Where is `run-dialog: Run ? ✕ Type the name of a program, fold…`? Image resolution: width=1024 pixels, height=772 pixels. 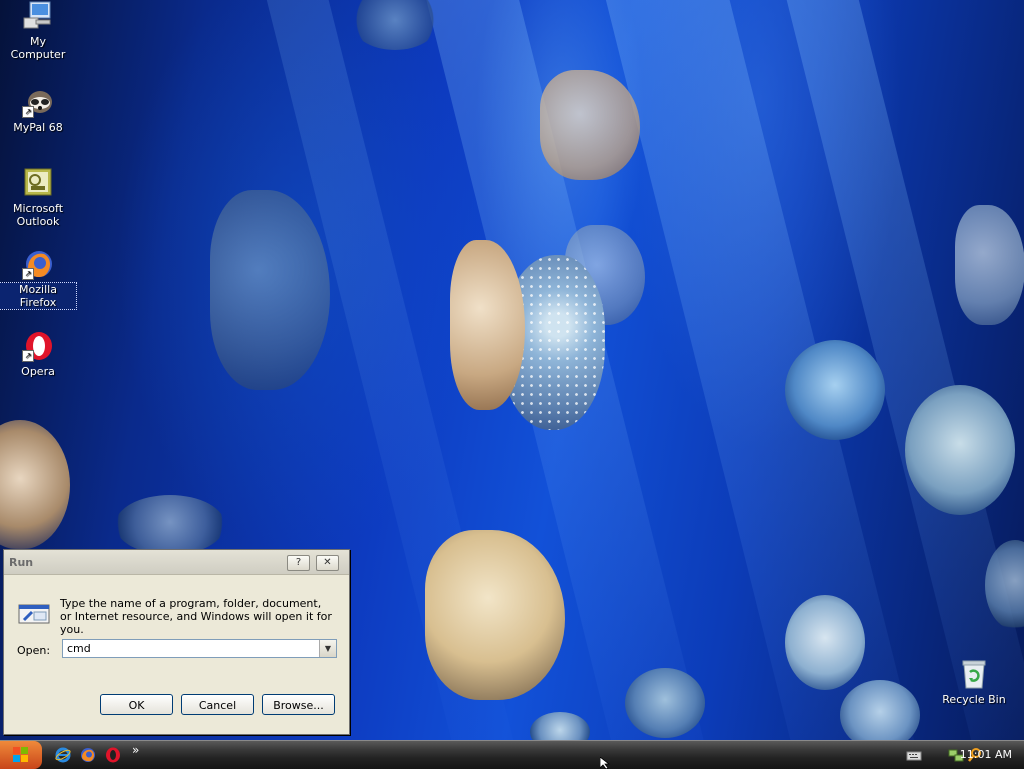 run-dialog: Run ? ✕ Type the name of a program, fold… is located at coordinates (176, 642).